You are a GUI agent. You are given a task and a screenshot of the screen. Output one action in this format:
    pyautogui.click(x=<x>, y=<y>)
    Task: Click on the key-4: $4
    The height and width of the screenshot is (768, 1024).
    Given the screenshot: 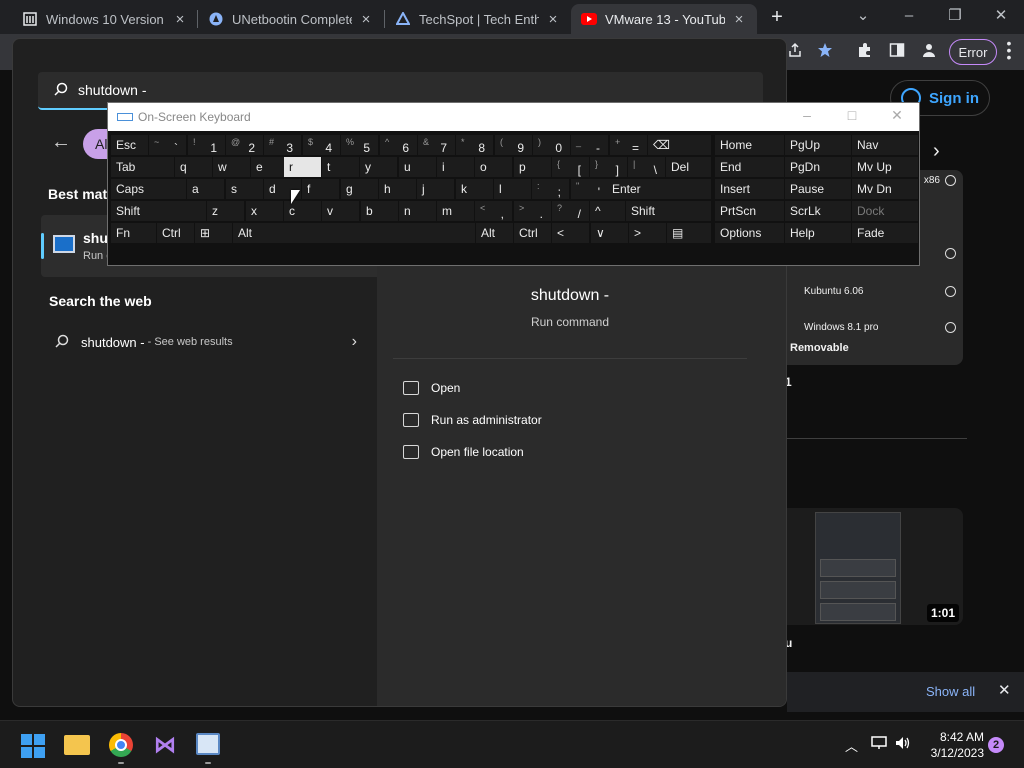 What is the action you would take?
    pyautogui.click(x=321, y=145)
    